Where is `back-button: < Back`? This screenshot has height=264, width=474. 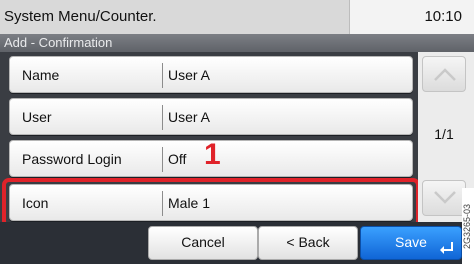 back-button: < Back is located at coordinates (308, 243).